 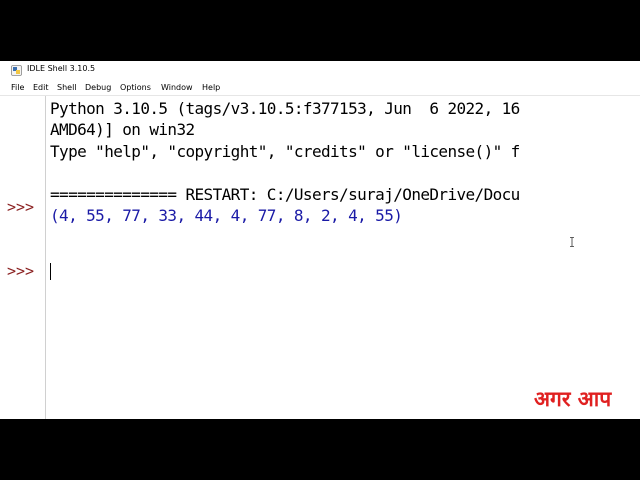 I want to click on menu-shell: Shell, so click(x=67, y=87).